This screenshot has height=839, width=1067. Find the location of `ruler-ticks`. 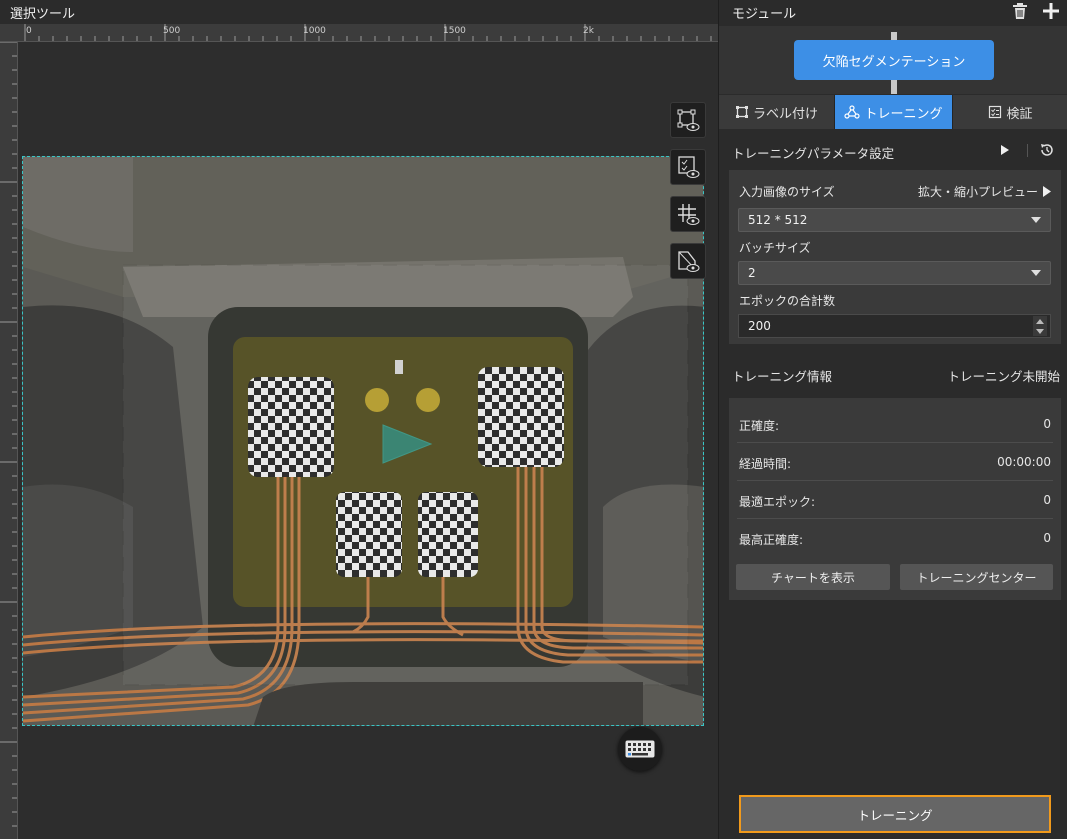

ruler-ticks is located at coordinates (368, 32).